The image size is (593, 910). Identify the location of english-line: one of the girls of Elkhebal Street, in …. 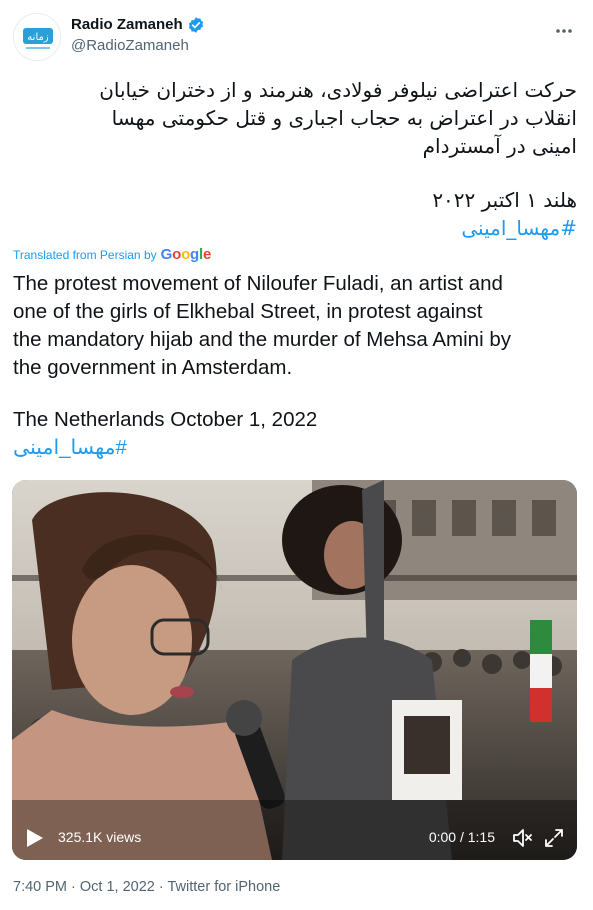
(248, 311).